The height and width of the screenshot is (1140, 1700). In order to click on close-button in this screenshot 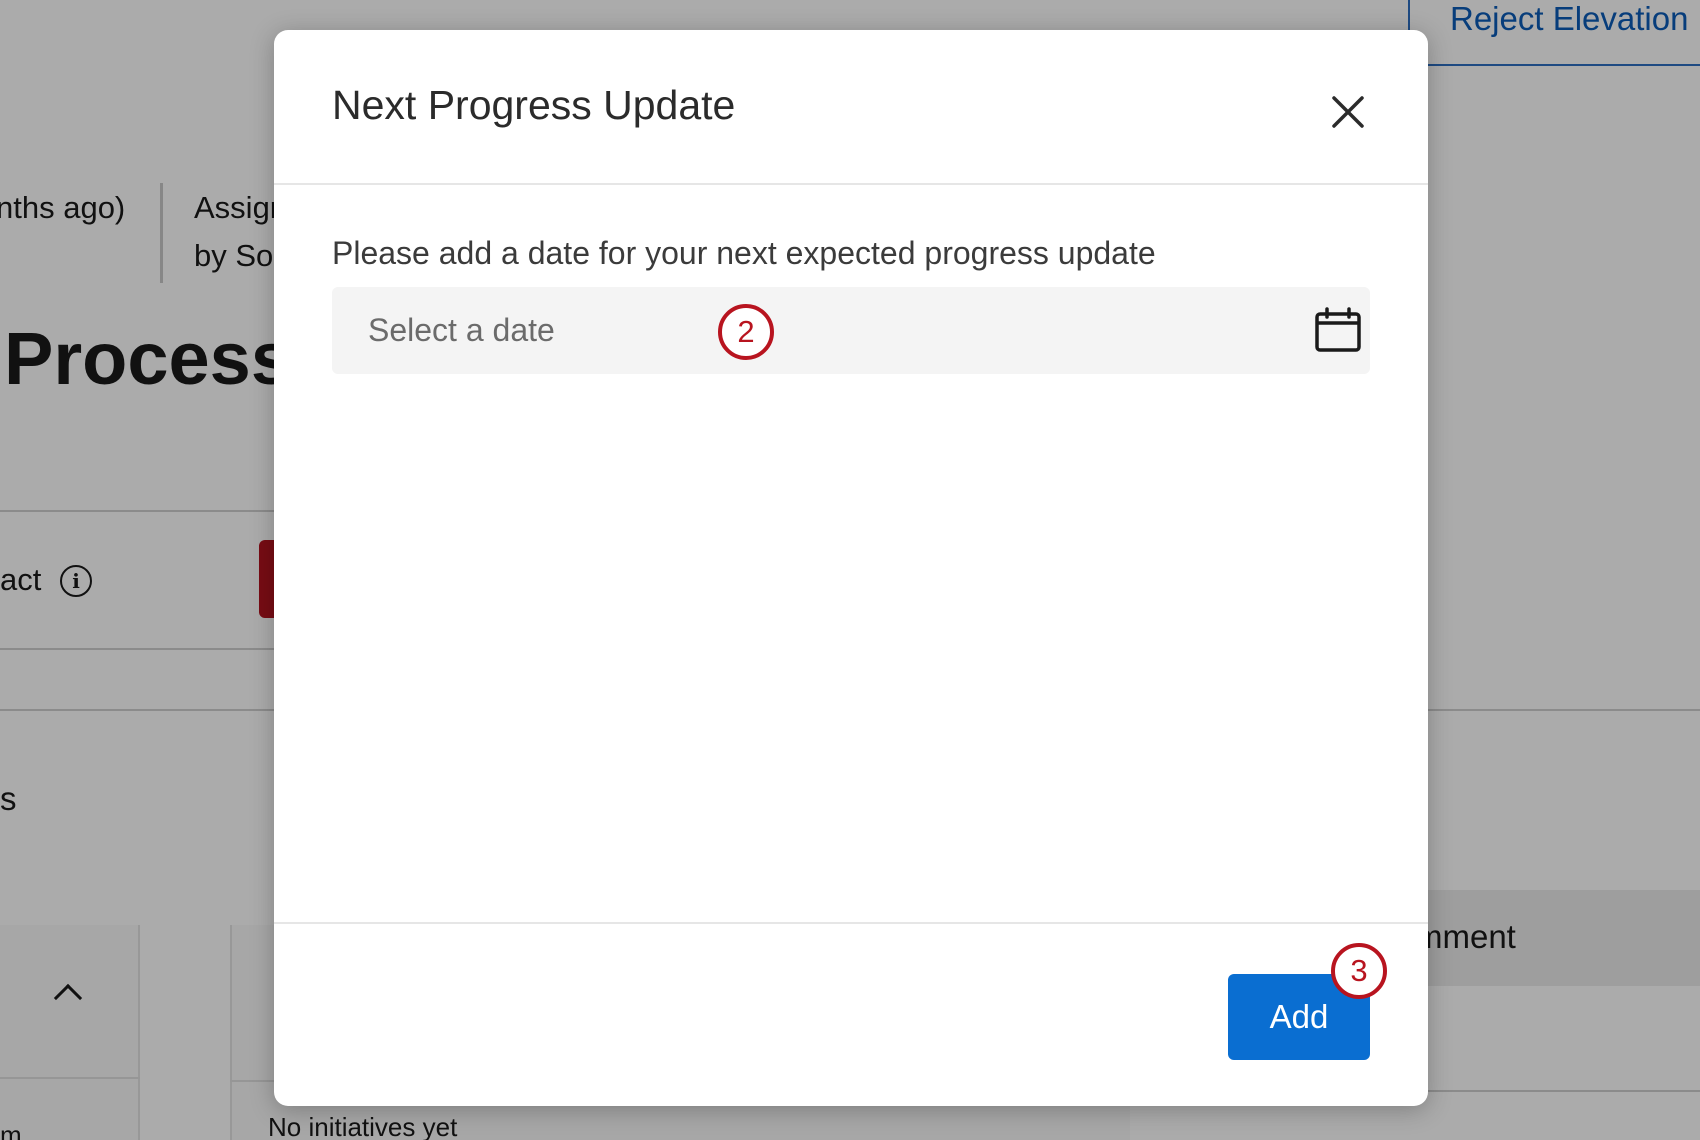, I will do `click(1348, 112)`.